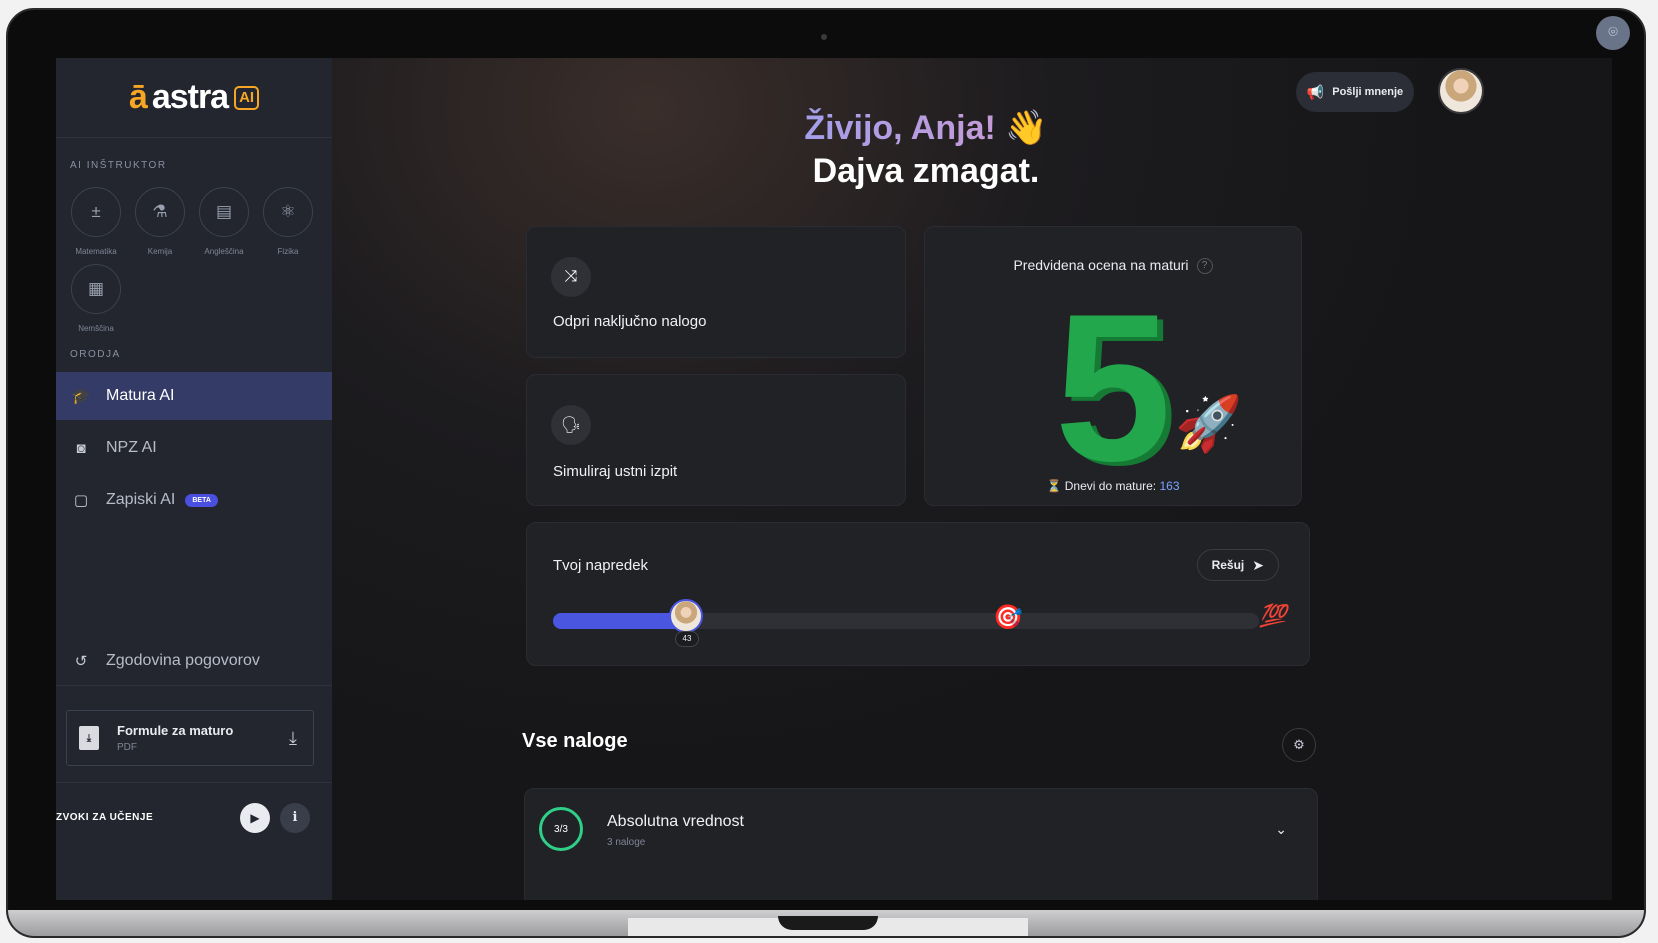  I want to click on chevron-down-icon: ⌄, so click(1281, 829).